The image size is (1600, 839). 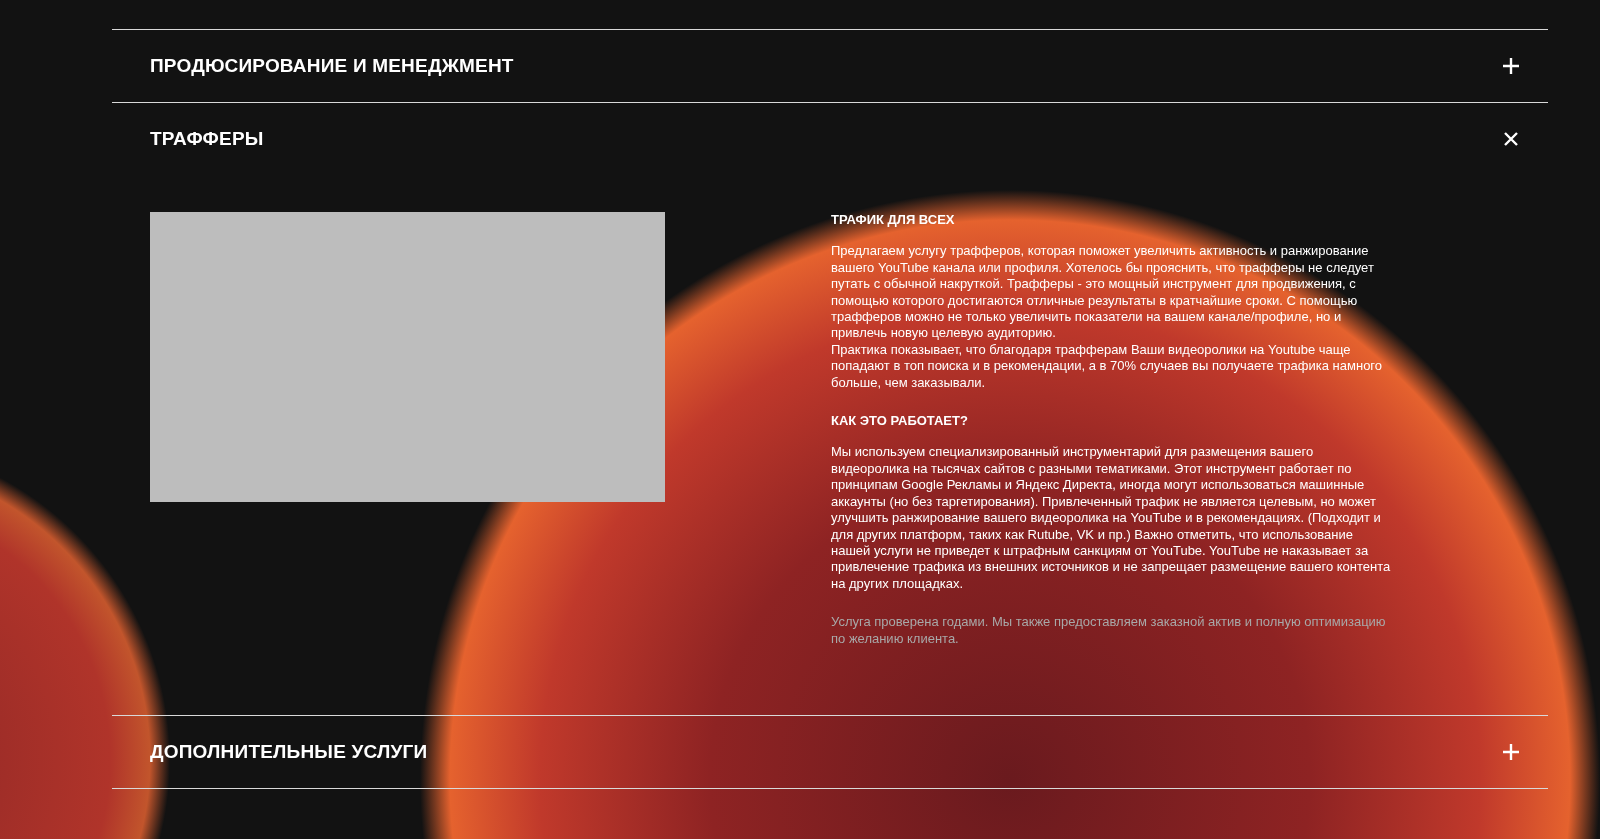 What do you see at coordinates (893, 220) in the screenshot?
I see `section-heading: ТРАФИК ДЛЯ ВСЕХ` at bounding box center [893, 220].